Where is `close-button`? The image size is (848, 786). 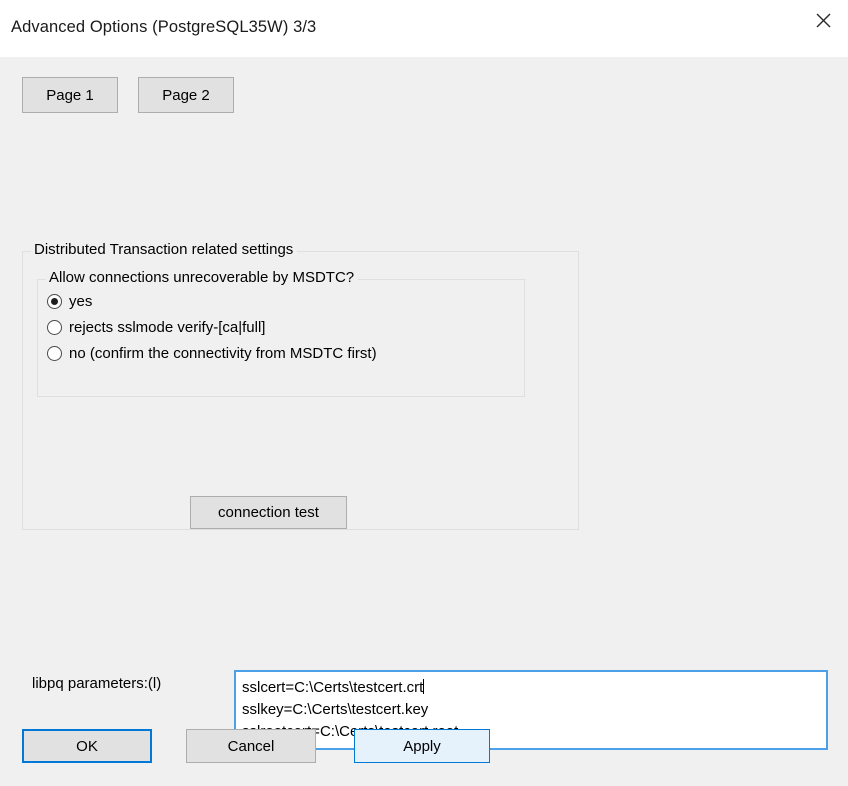
close-button is located at coordinates (823, 20).